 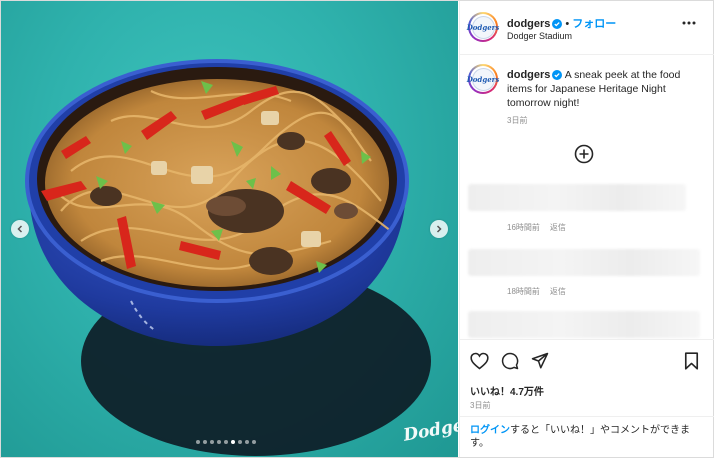 I want to click on next-slide-button, so click(x=439, y=229).